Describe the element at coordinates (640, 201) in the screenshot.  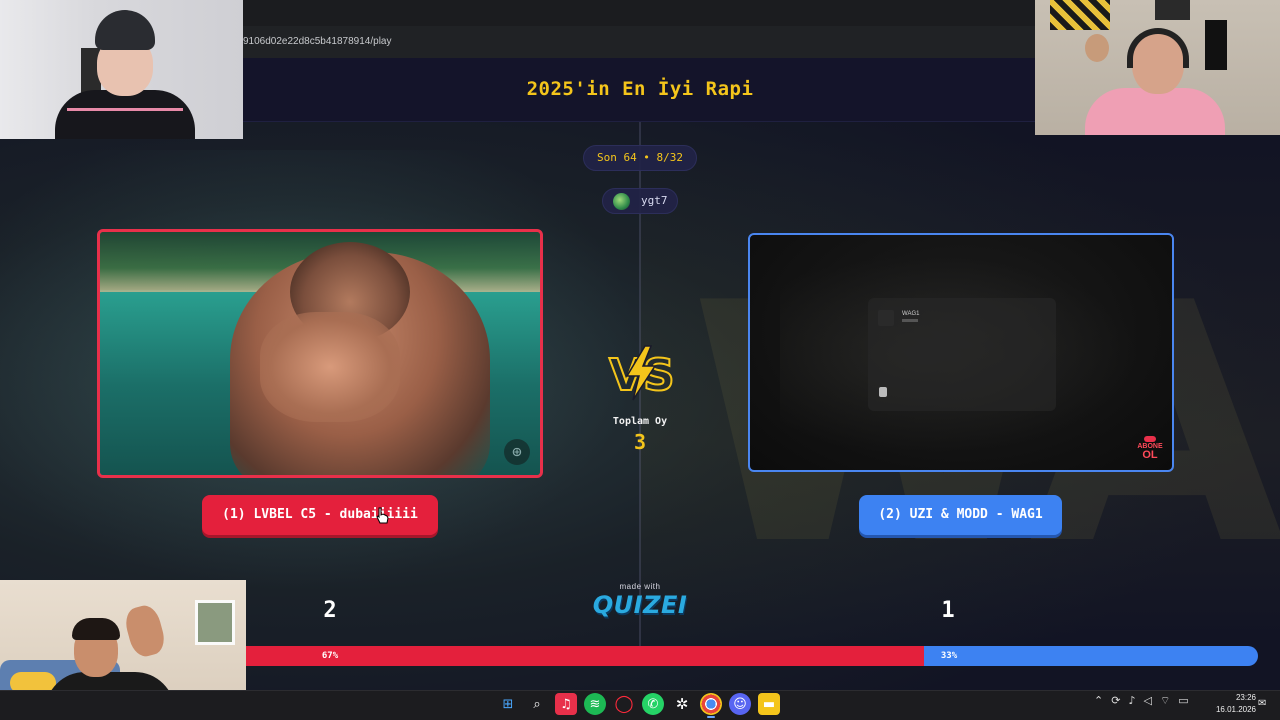
I see `user-badge: ygt7` at that location.